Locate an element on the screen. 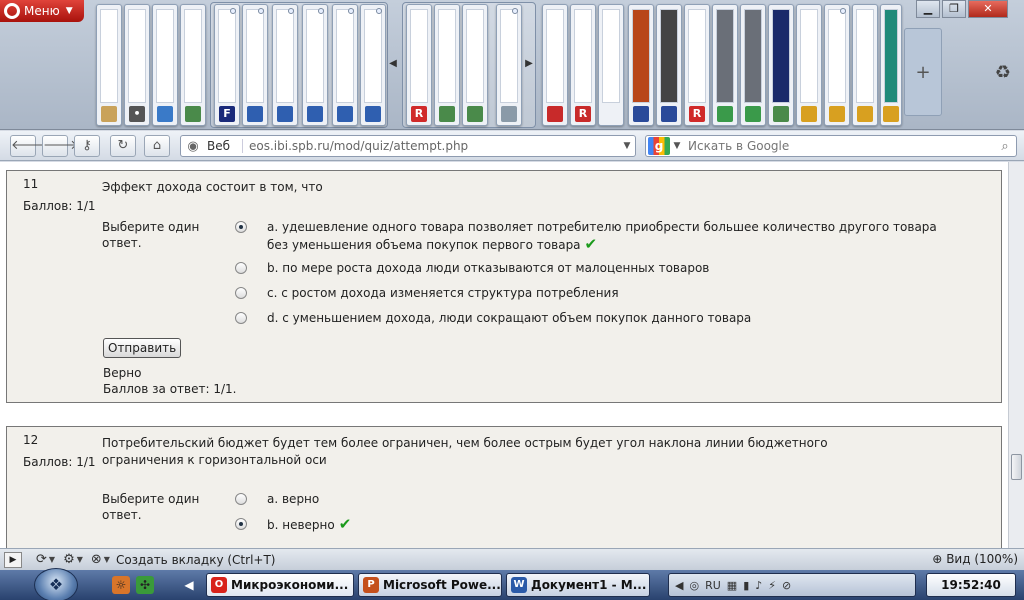 This screenshot has height=600, width=1024. page-favicon-icon is located at coordinates (753, 114).